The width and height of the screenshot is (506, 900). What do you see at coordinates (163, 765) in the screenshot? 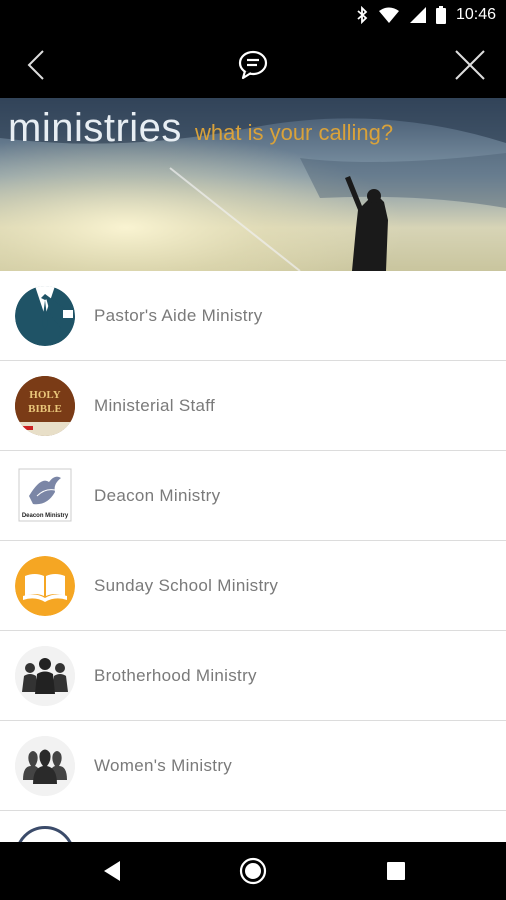
I see `ministry-label: Women's Ministry` at bounding box center [163, 765].